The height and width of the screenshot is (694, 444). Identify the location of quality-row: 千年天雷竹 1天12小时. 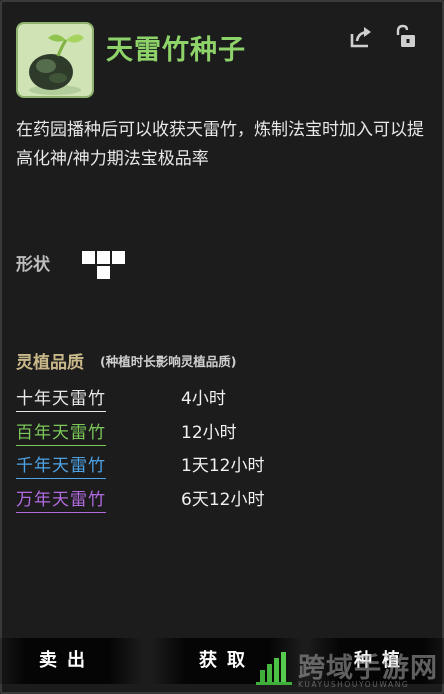
(166, 465).